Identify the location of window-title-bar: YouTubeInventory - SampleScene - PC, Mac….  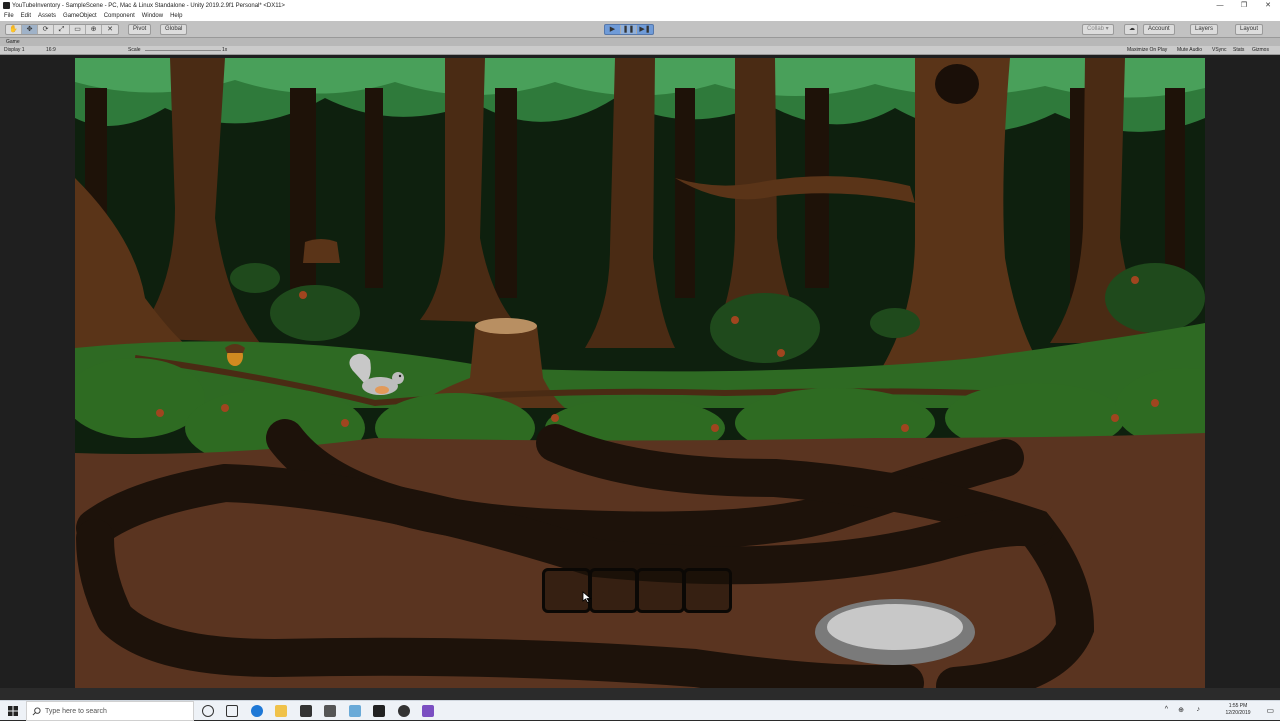
(640, 5).